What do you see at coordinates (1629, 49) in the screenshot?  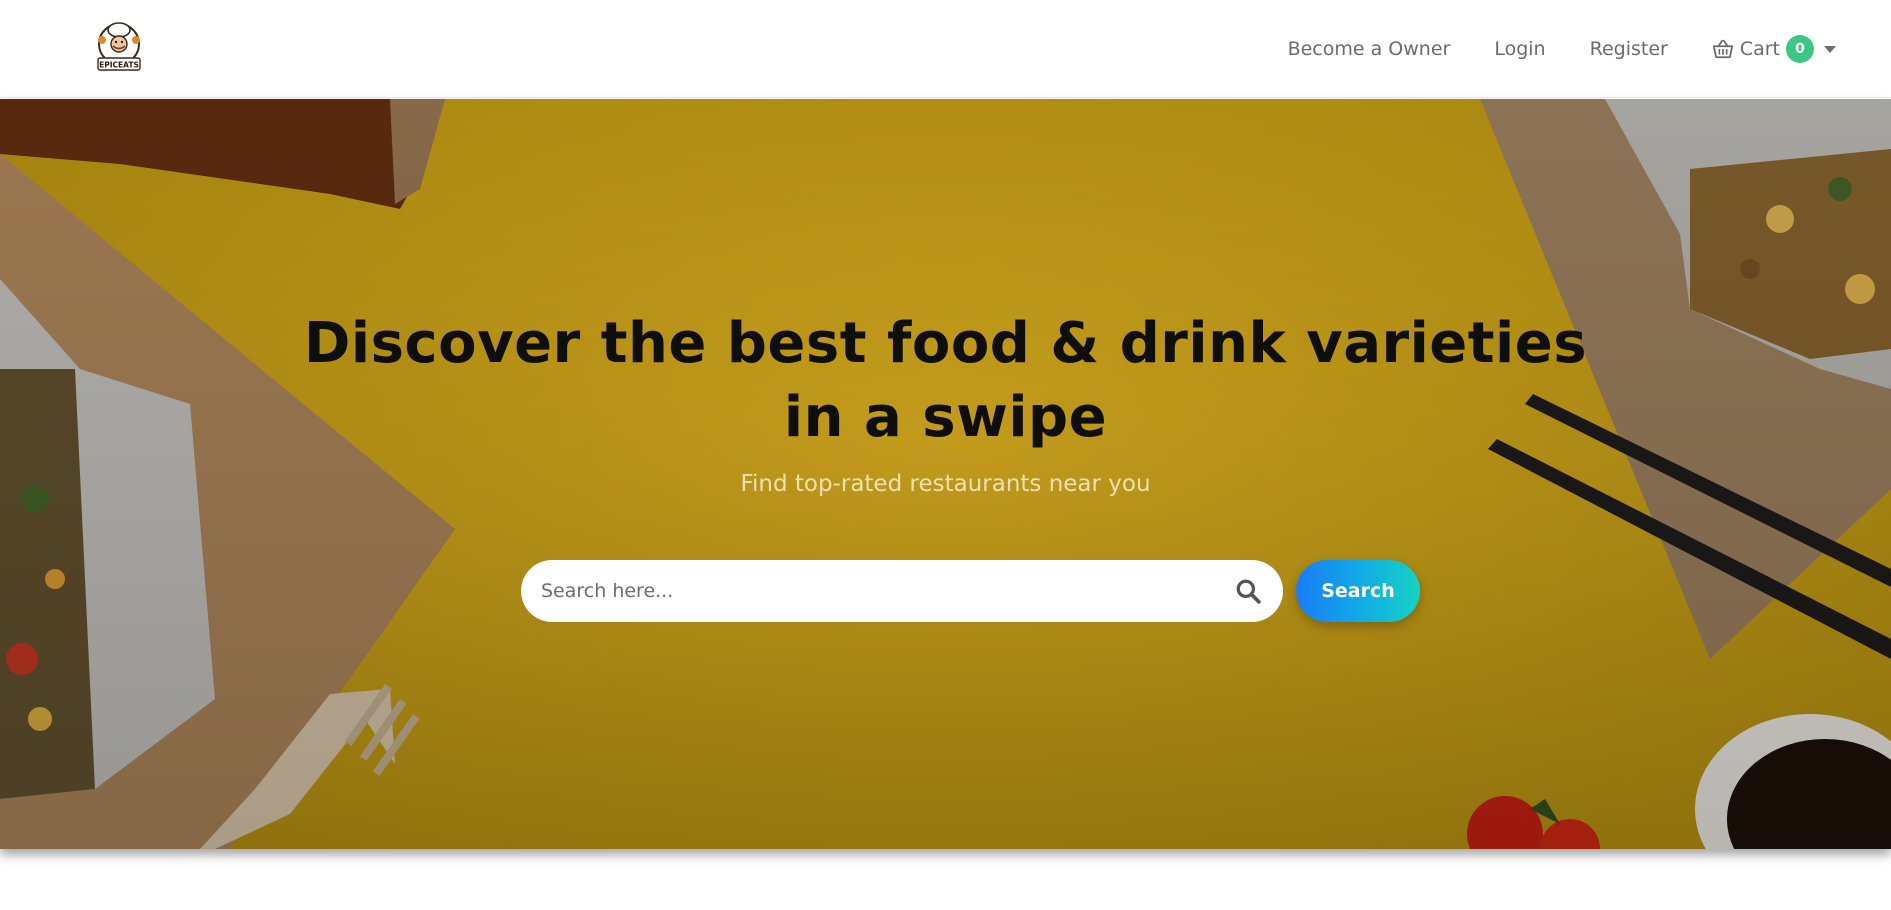 I see `nav-register-link: Register` at bounding box center [1629, 49].